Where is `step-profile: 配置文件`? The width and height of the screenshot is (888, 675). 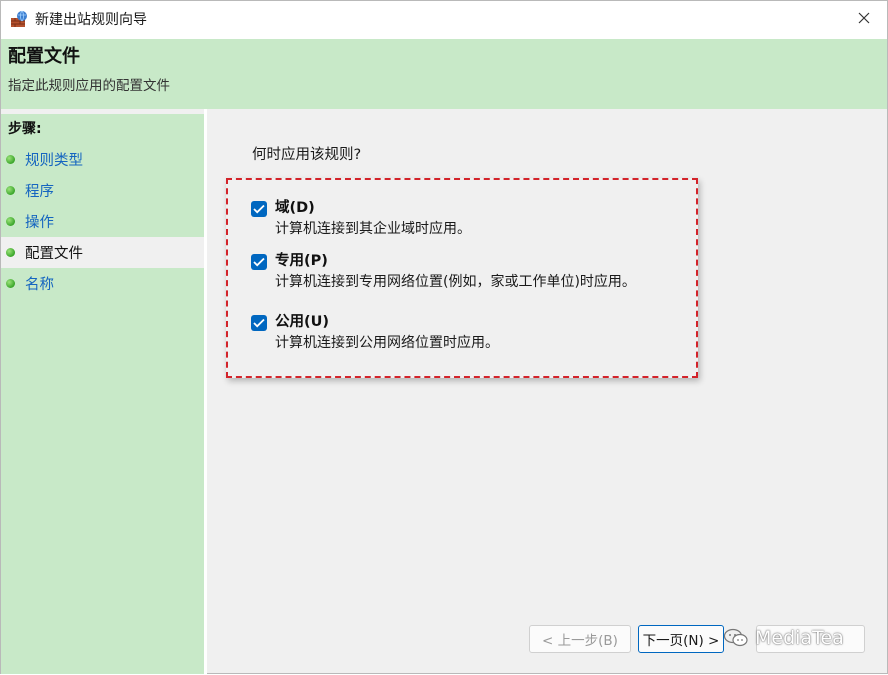 step-profile: 配置文件 is located at coordinates (102, 252).